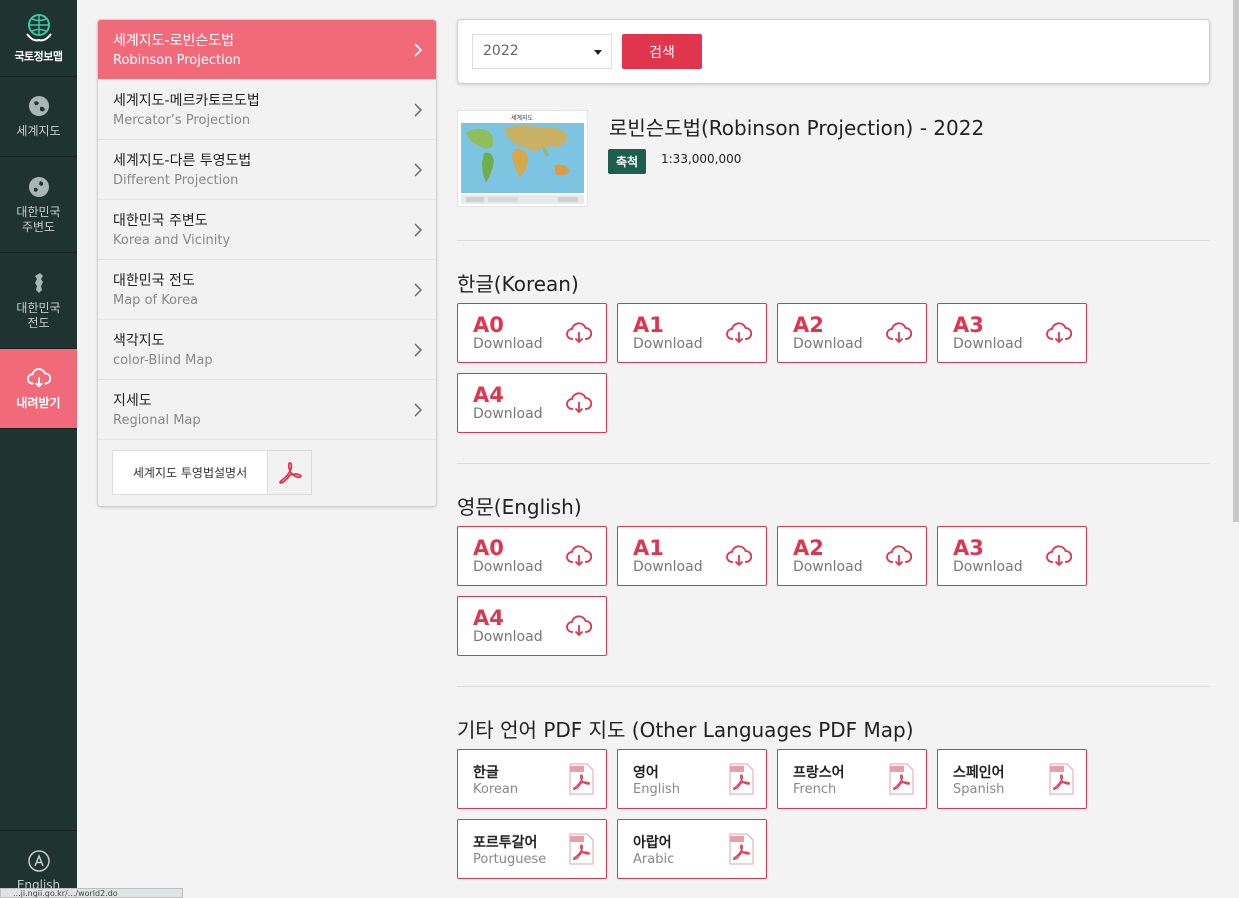 The height and width of the screenshot is (898, 1239). I want to click on paper-size: A1, so click(648, 325).